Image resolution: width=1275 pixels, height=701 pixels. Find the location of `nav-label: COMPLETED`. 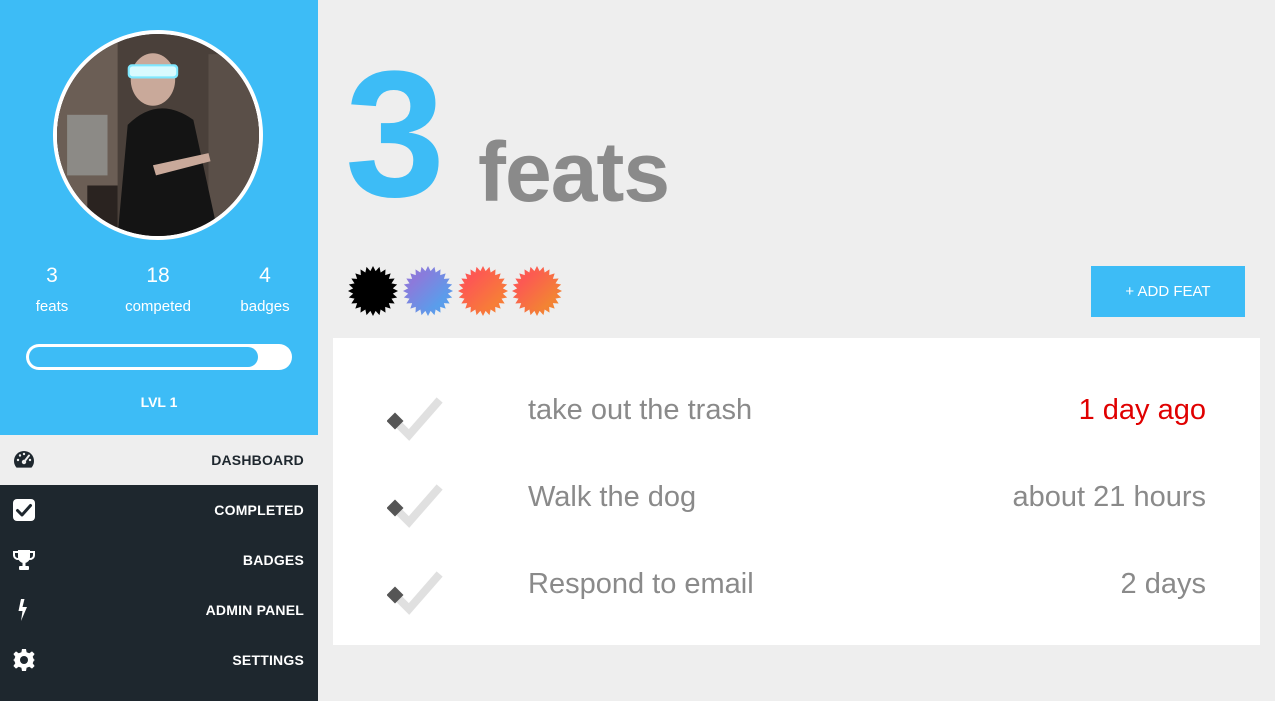

nav-label: COMPLETED is located at coordinates (259, 510).